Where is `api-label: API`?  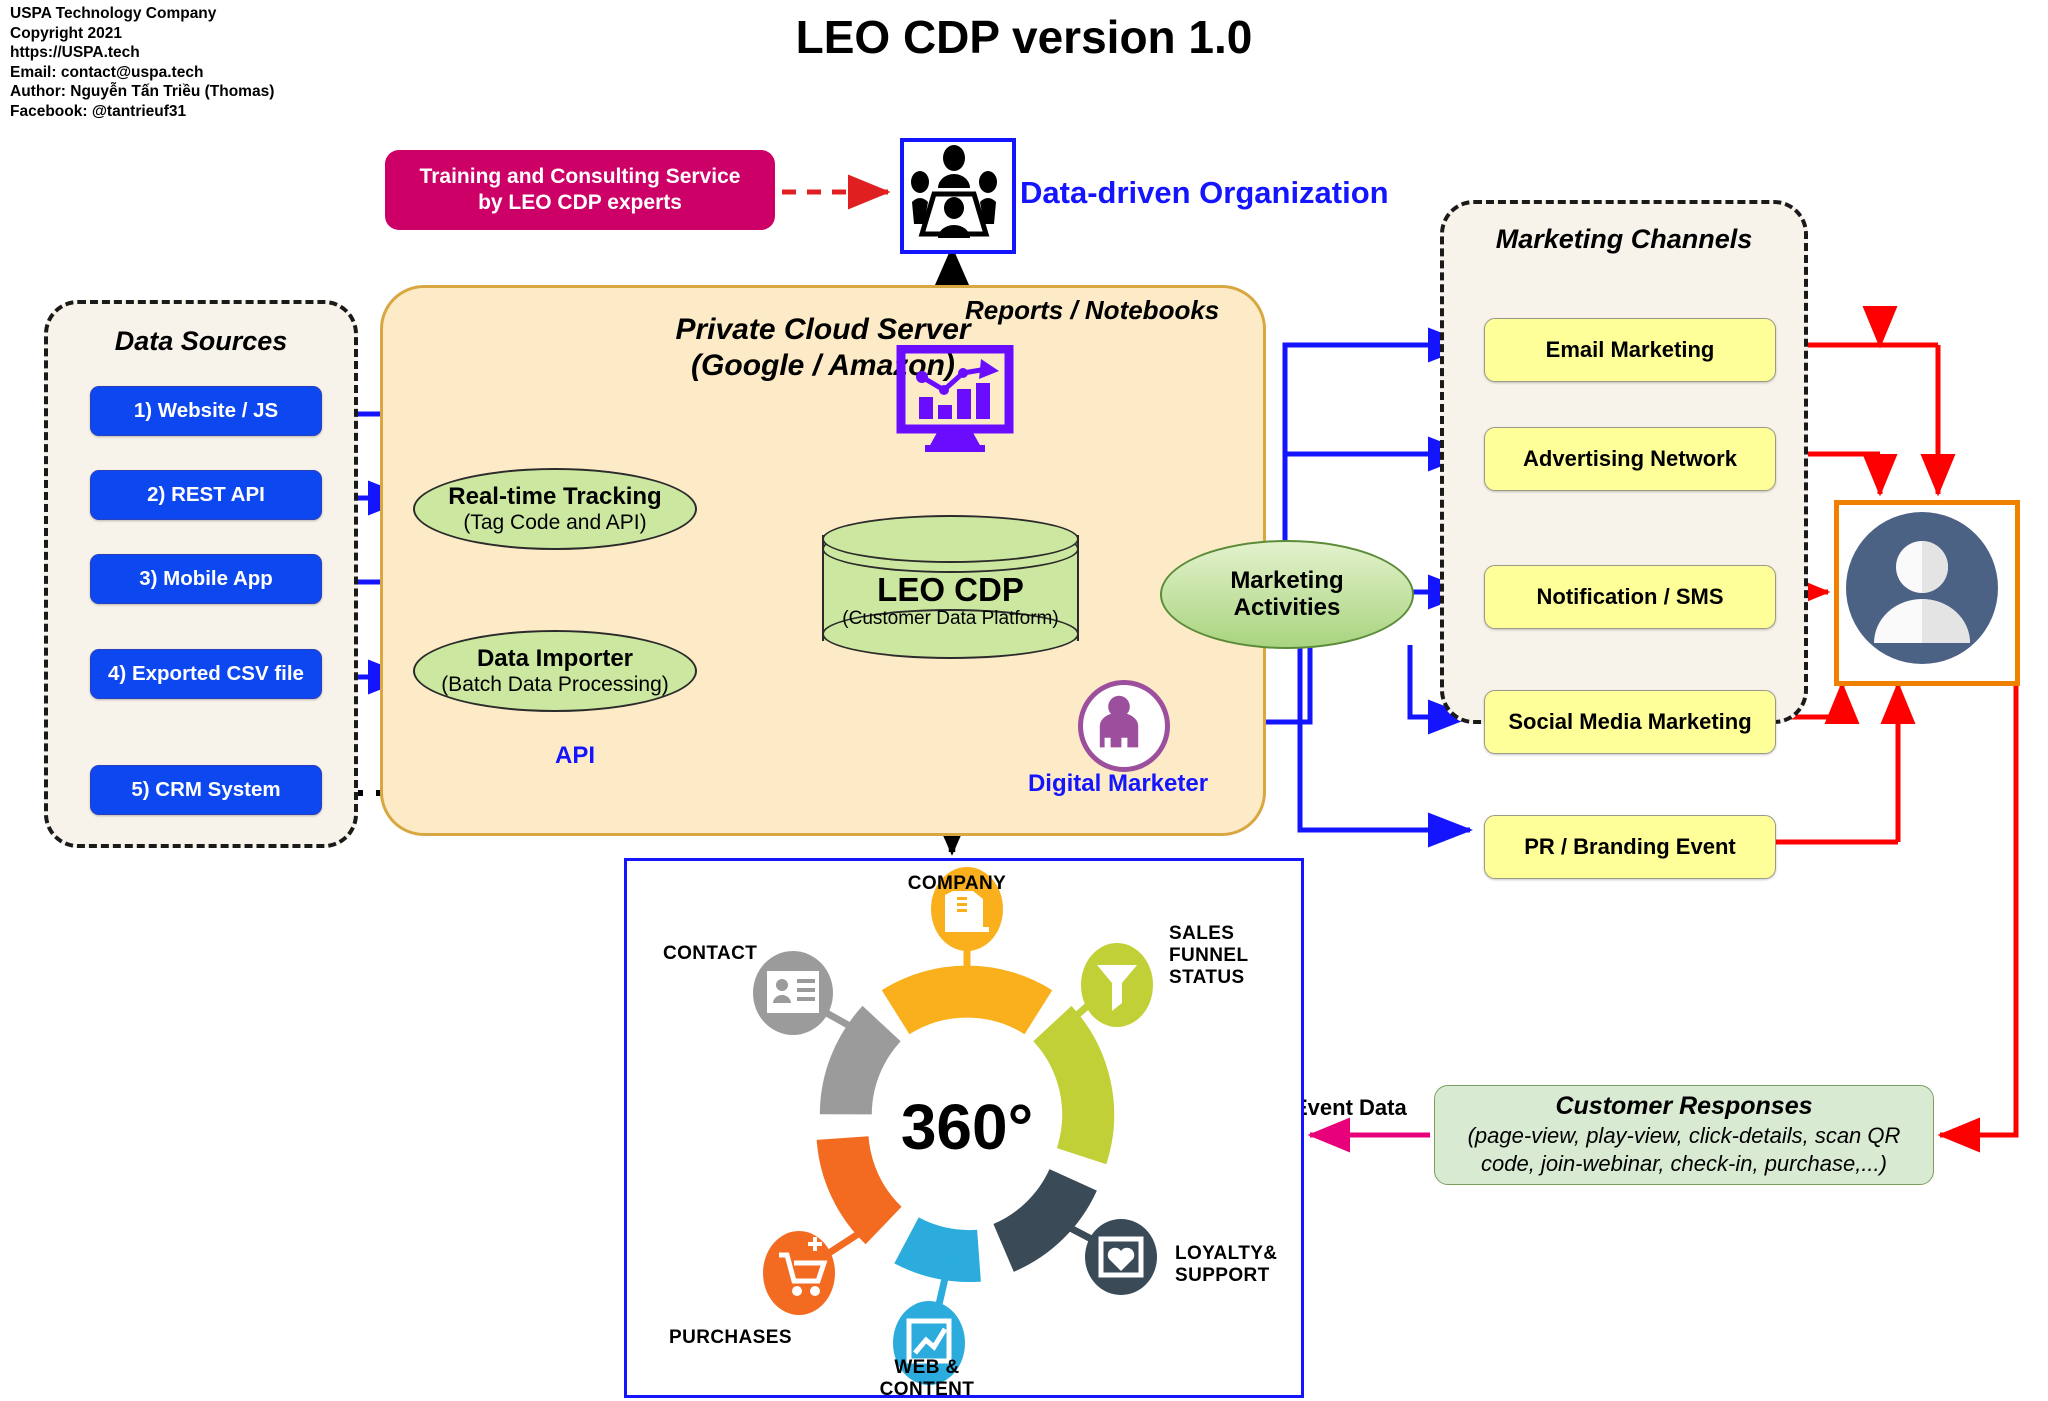 api-label: API is located at coordinates (575, 755).